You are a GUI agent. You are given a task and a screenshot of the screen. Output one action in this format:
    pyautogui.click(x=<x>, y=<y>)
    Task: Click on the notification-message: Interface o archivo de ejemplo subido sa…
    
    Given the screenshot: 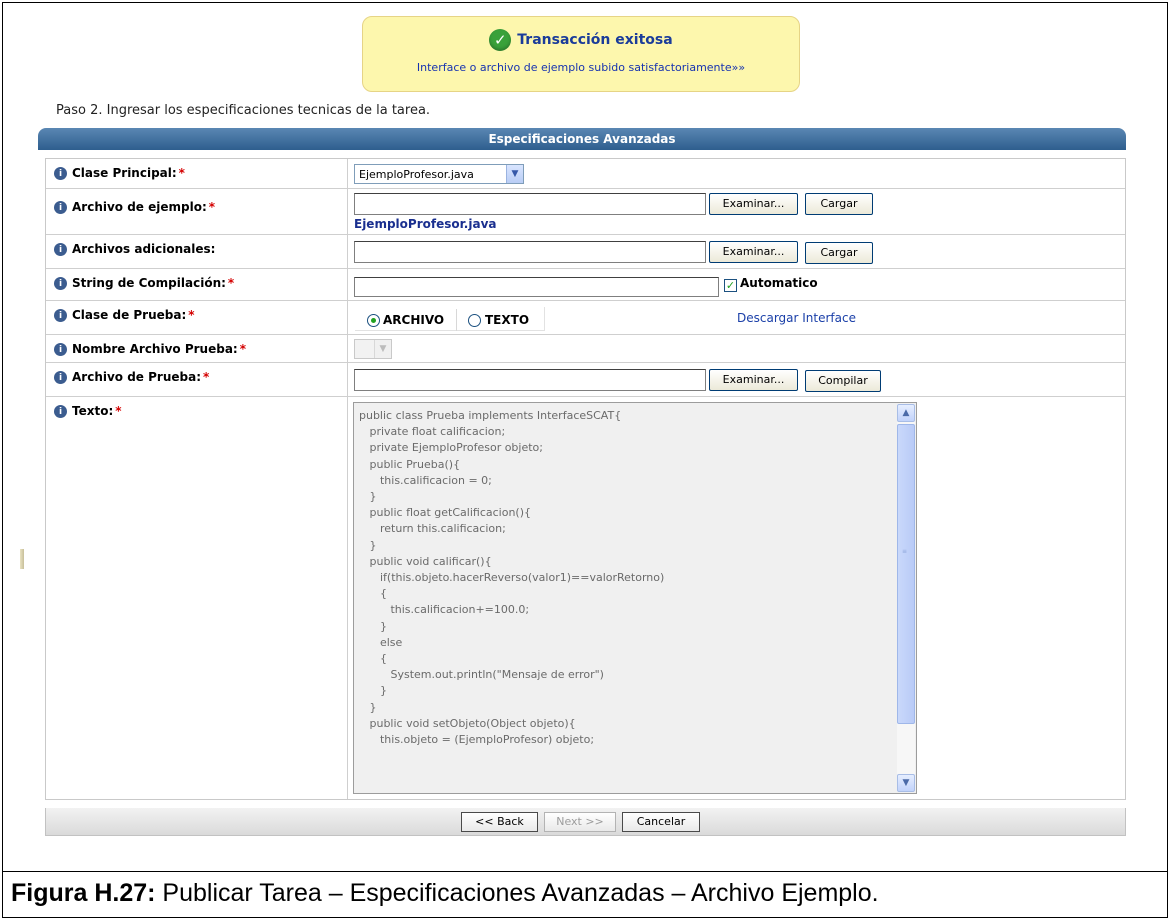 What is the action you would take?
    pyautogui.click(x=581, y=67)
    